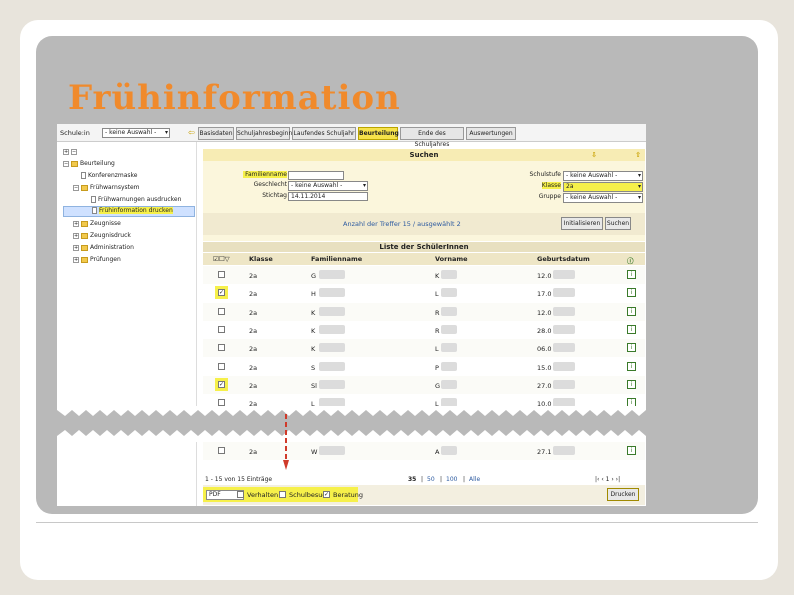 This screenshot has width=794, height=595. I want to click on up-arrow-icon: ⇧, so click(638, 155).